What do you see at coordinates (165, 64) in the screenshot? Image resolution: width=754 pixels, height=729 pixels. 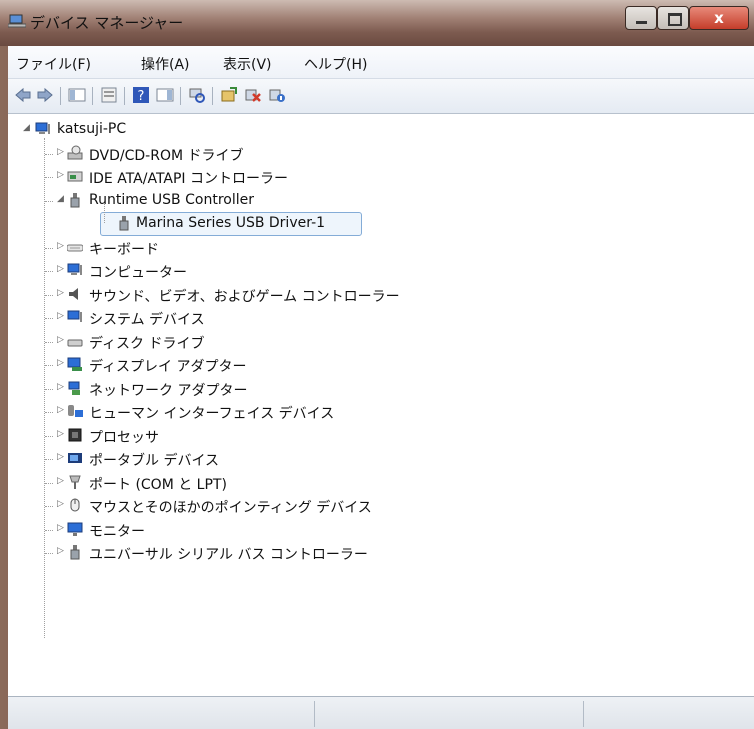 I see `menu-action: 操作(A)` at bounding box center [165, 64].